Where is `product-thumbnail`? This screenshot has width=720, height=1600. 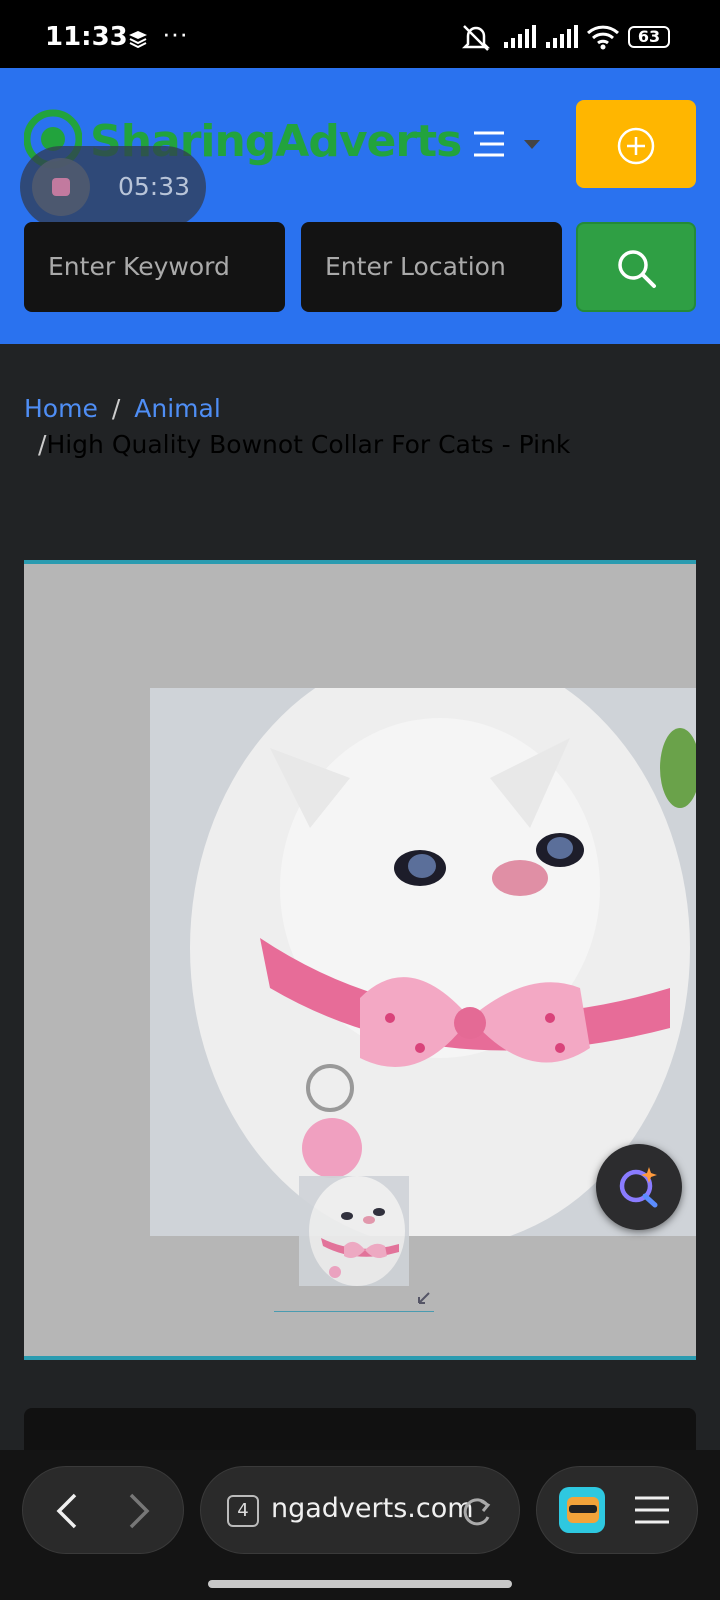 product-thumbnail is located at coordinates (354, 1232).